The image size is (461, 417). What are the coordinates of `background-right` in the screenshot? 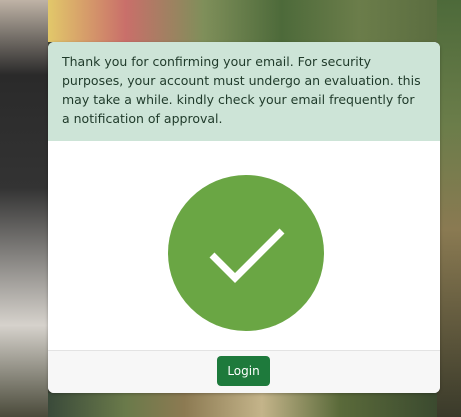 It's located at (449, 208).